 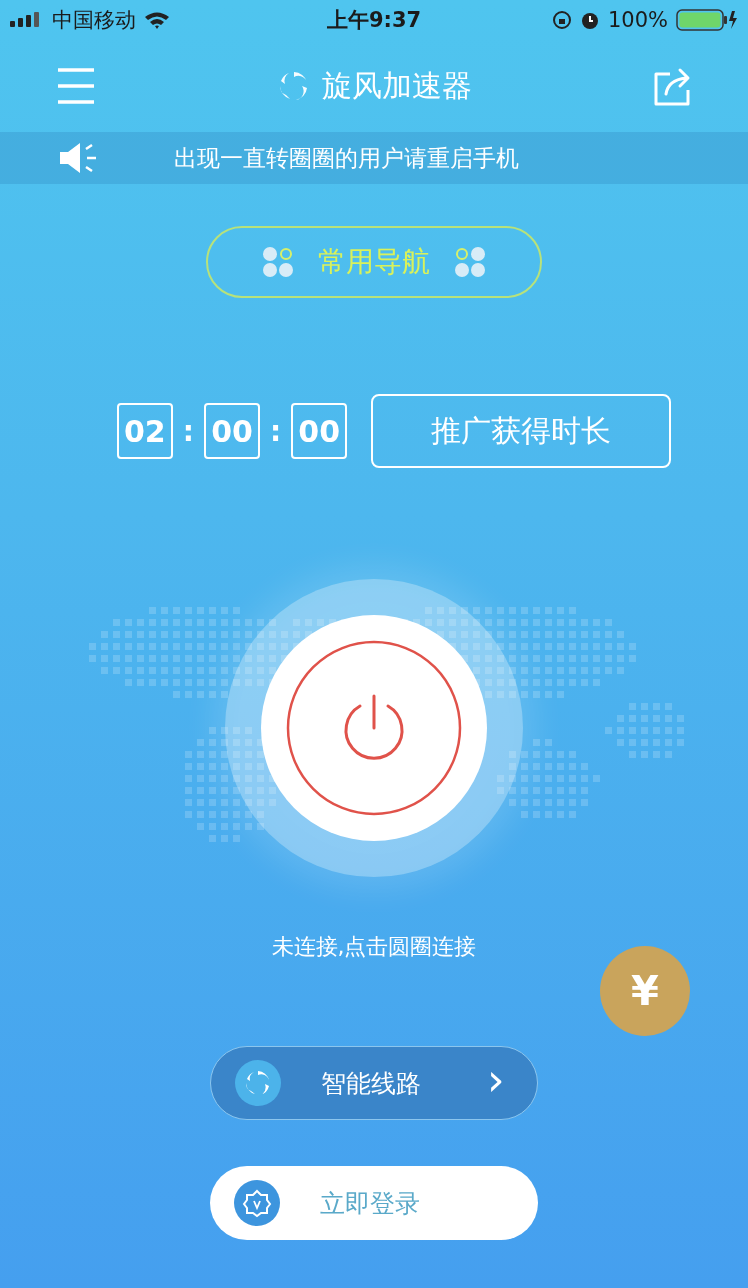 I want to click on coin-button: ¥, so click(x=645, y=991).